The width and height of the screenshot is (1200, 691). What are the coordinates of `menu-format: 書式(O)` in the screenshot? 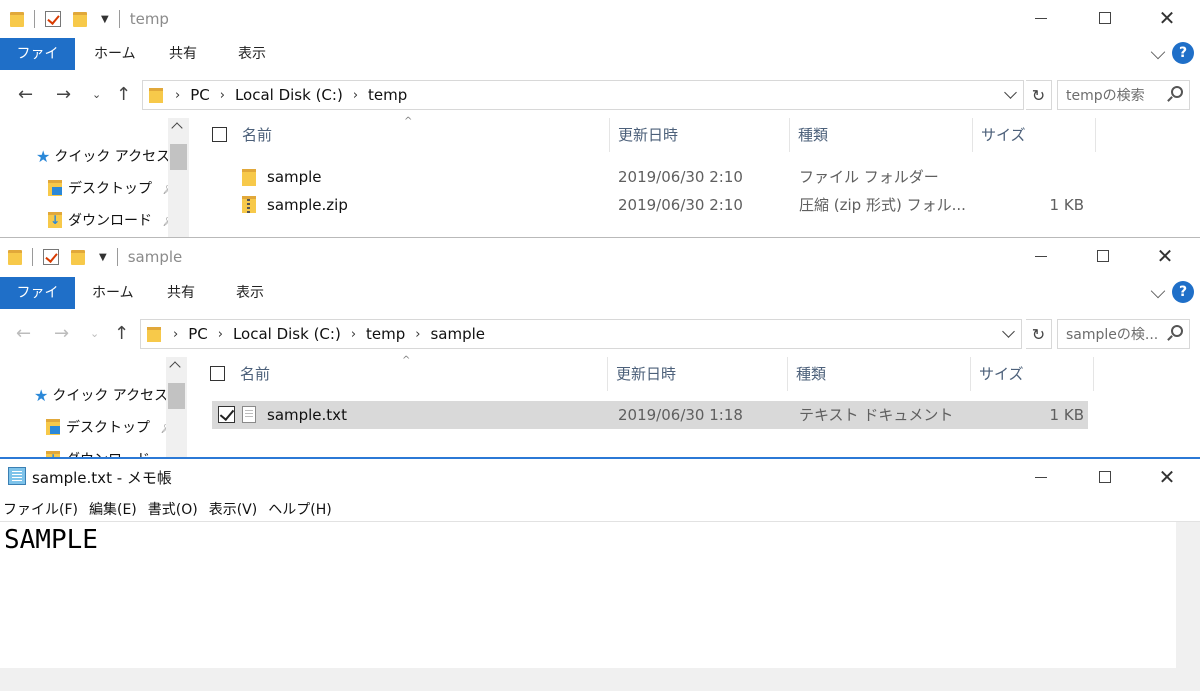 It's located at (173, 510).